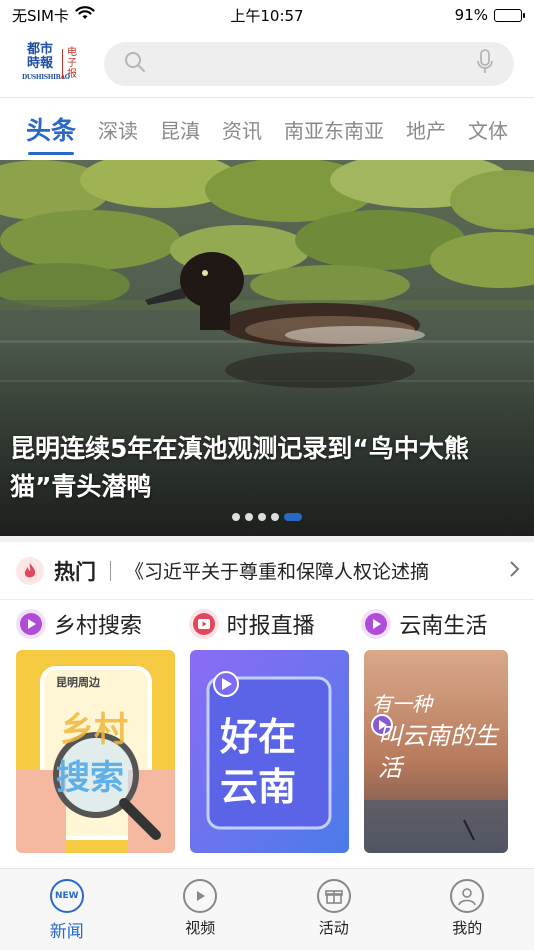 This screenshot has height=950, width=534. I want to click on card-yunnan-life: 有一种 叫云南的生活, so click(436, 751).